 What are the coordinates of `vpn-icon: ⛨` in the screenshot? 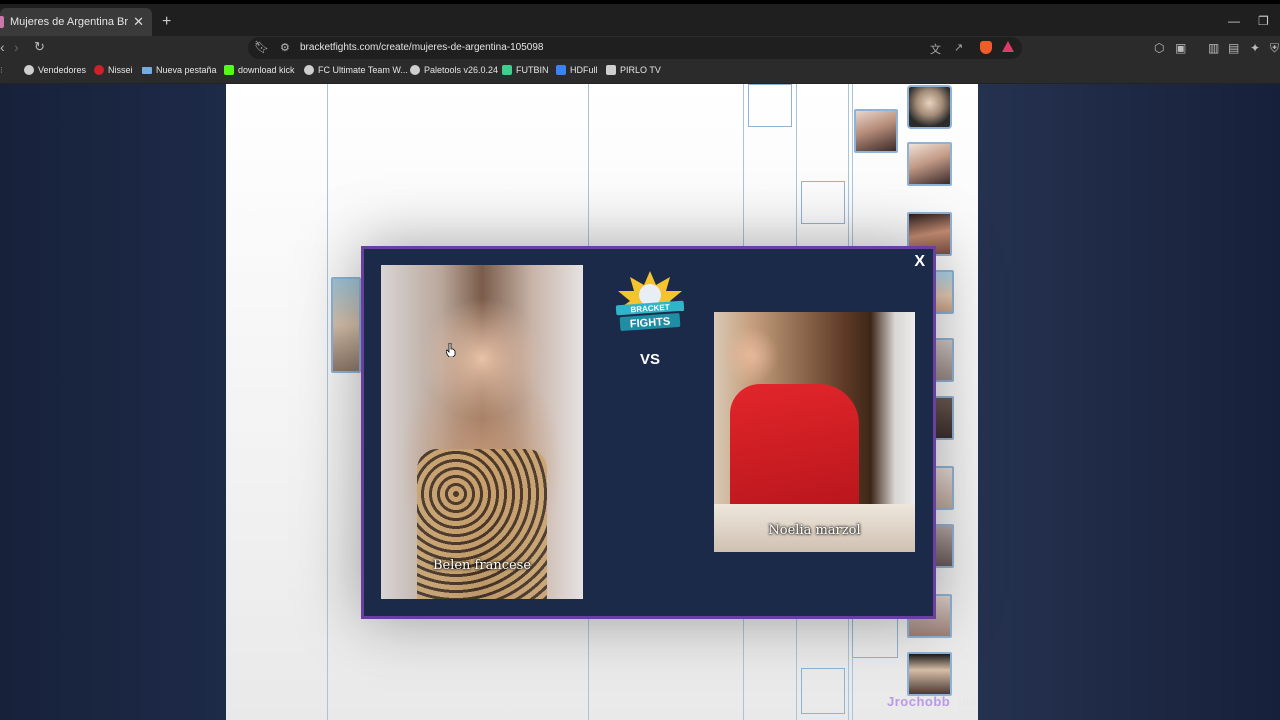 It's located at (1274, 48).